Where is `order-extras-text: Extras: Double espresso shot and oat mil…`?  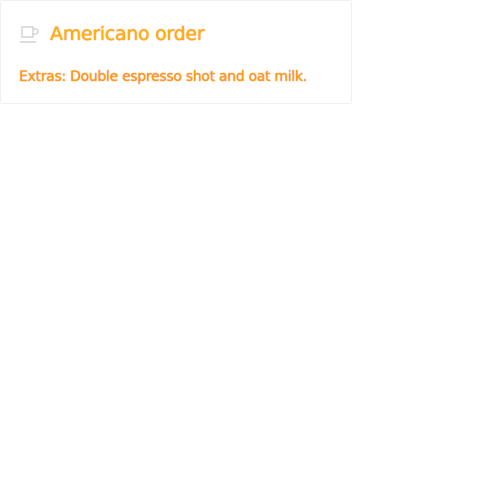 order-extras-text: Extras: Double espresso shot and oat mil… is located at coordinates (163, 77).